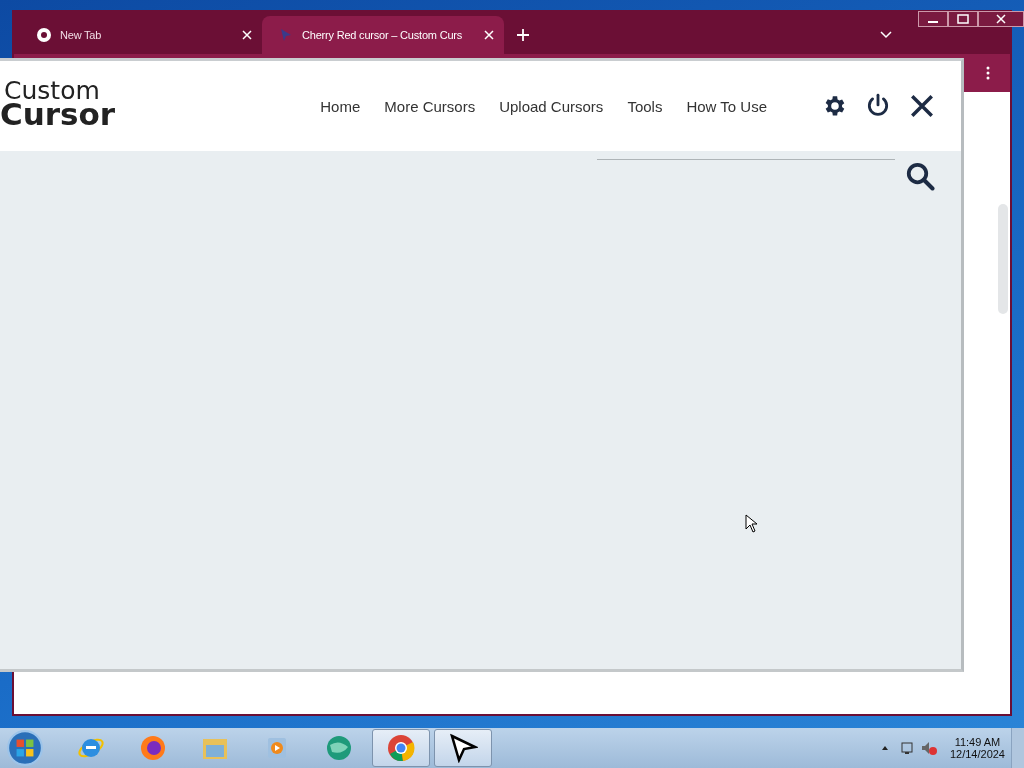 This screenshot has height=768, width=1024. Describe the element at coordinates (726, 106) in the screenshot. I see `nav-link: How To Use` at that location.